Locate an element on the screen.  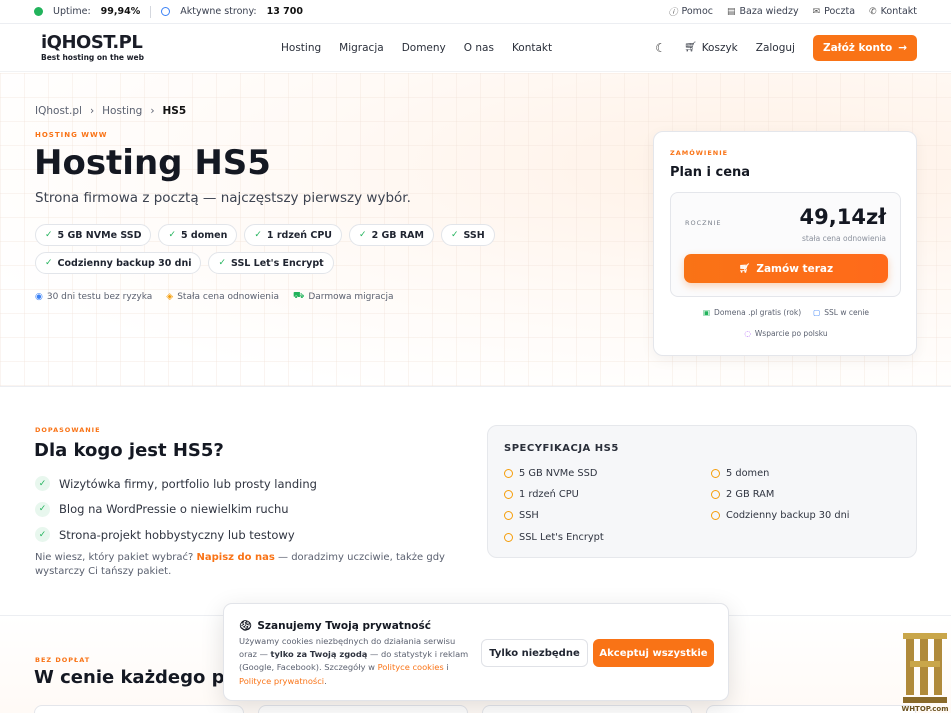
breadcrumb-home: IQhost.pl is located at coordinates (58, 111).